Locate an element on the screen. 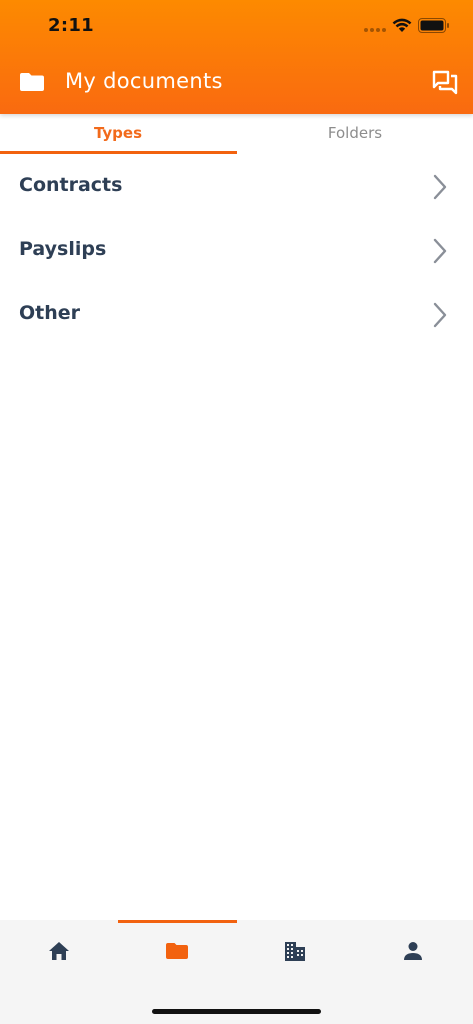  nav-home is located at coordinates (59, 952).